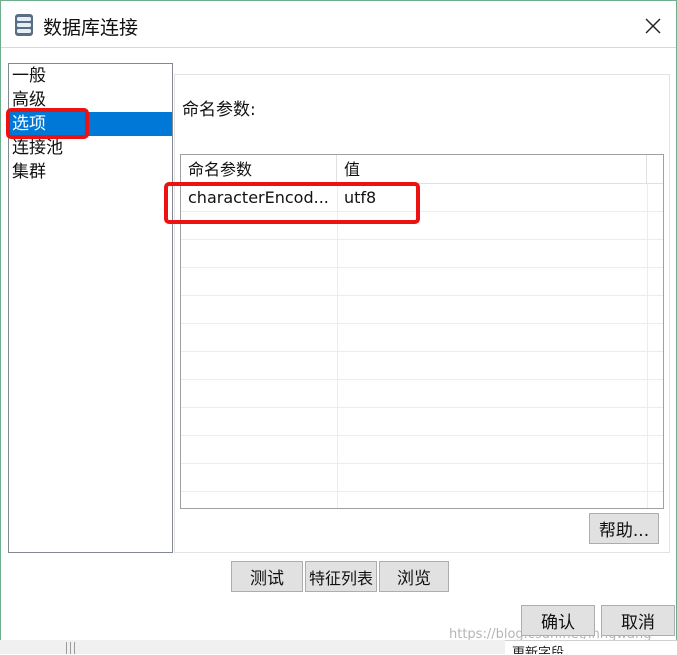 The width and height of the screenshot is (677, 655). I want to click on nav-item-general: 一般, so click(90, 76).